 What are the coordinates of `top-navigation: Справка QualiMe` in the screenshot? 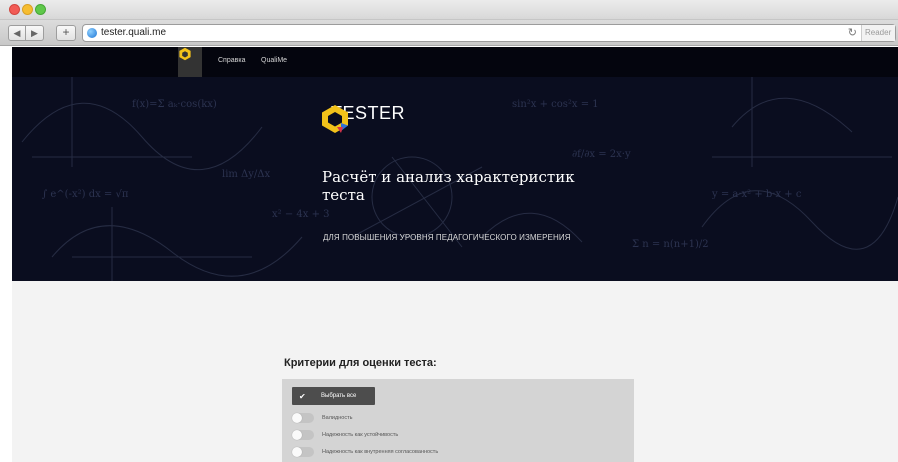 It's located at (455, 62).